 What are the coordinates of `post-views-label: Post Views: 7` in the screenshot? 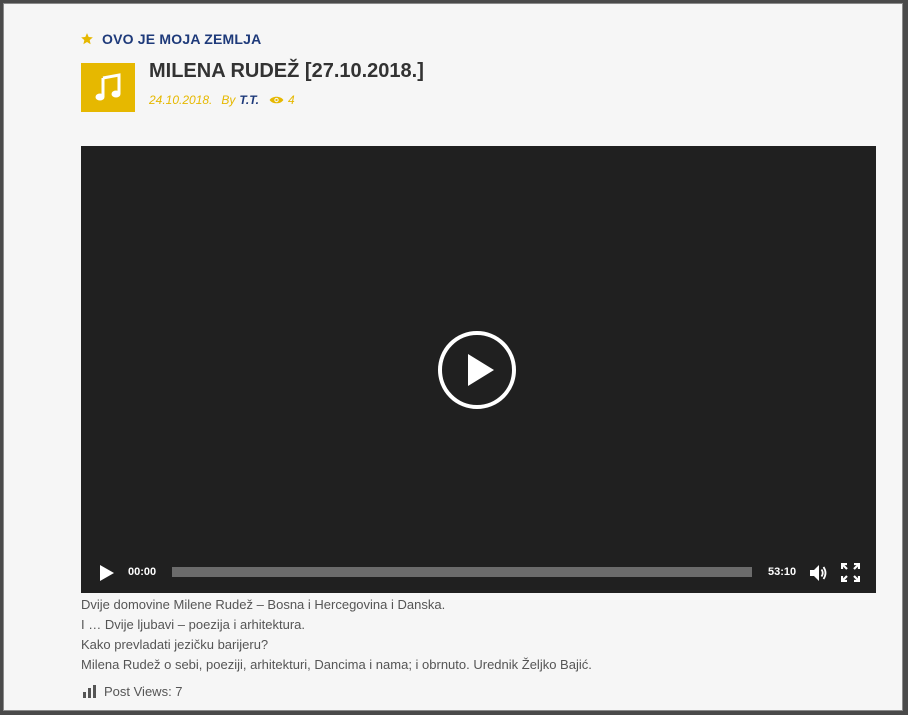 It's located at (143, 691).